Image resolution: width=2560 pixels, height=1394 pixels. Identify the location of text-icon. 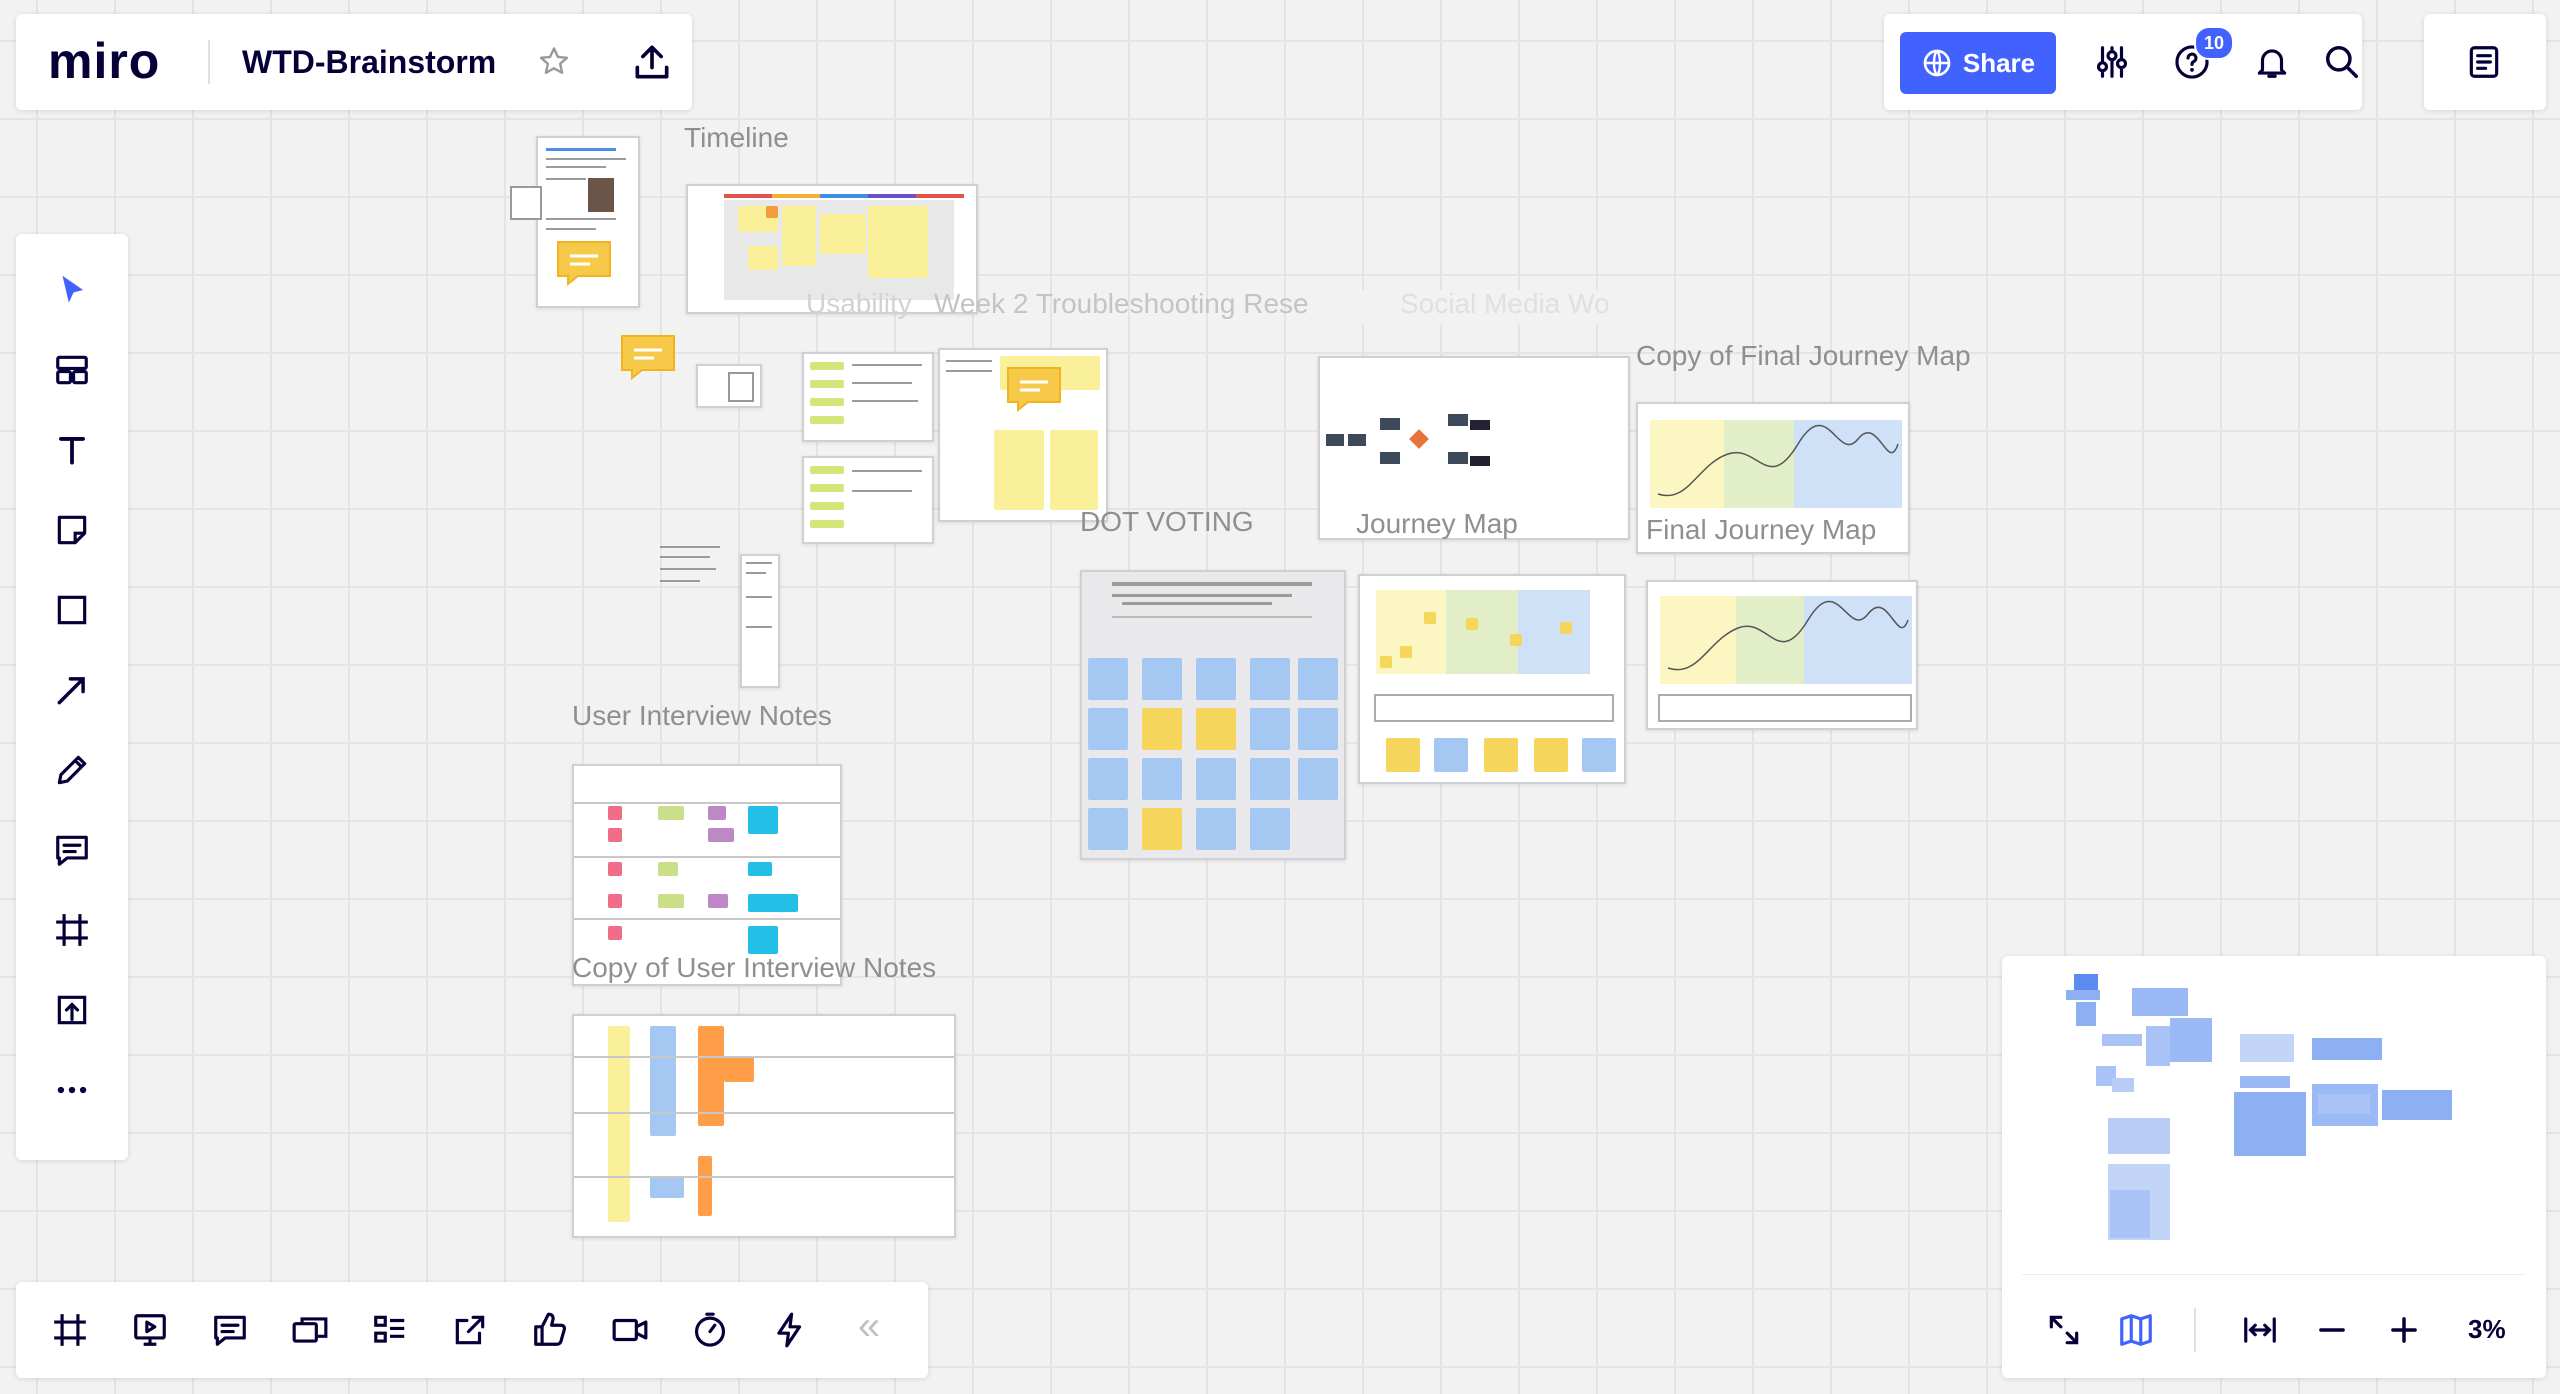
(72, 450).